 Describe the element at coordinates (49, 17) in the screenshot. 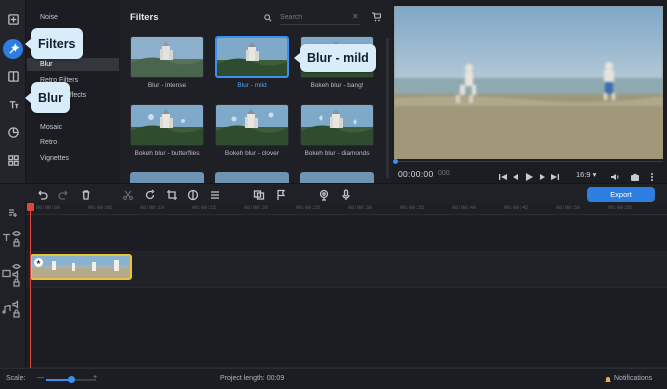

I see `category-noise: Noise` at that location.